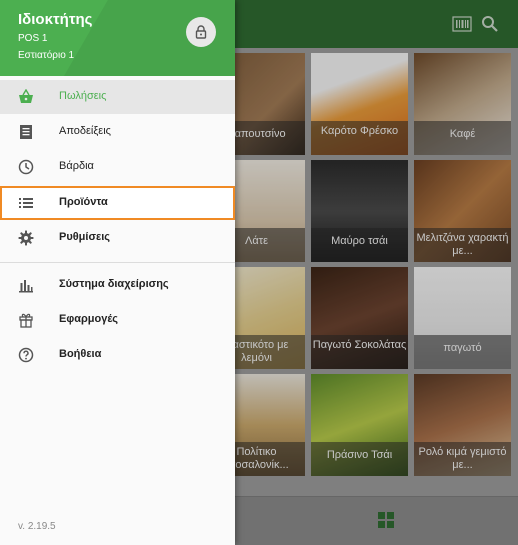 The height and width of the screenshot is (545, 518). I want to click on lock-button, so click(201, 32).